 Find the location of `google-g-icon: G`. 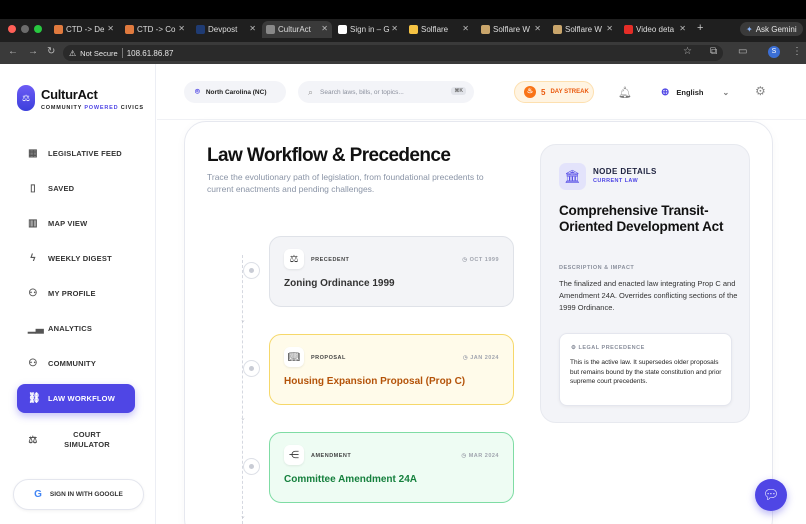

google-g-icon: G is located at coordinates (38, 494).